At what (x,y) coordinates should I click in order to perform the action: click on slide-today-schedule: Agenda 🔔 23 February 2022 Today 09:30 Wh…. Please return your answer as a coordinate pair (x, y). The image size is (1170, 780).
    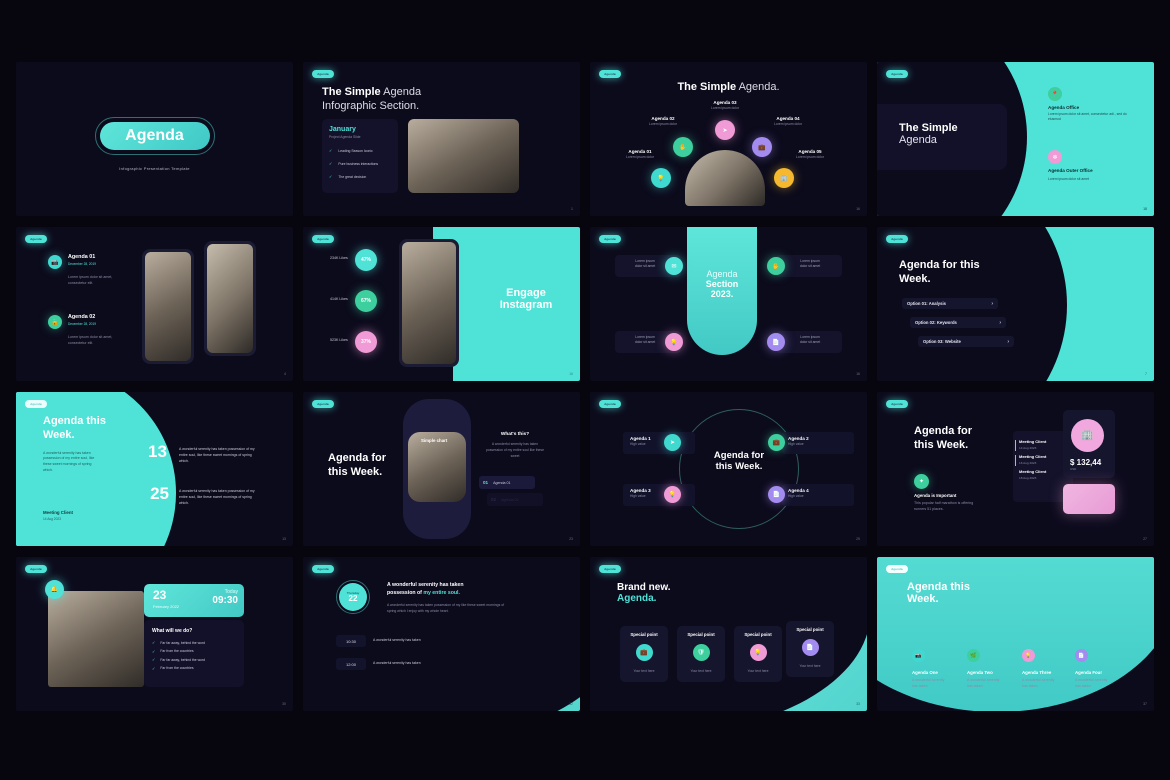
    Looking at the image, I should click on (154, 634).